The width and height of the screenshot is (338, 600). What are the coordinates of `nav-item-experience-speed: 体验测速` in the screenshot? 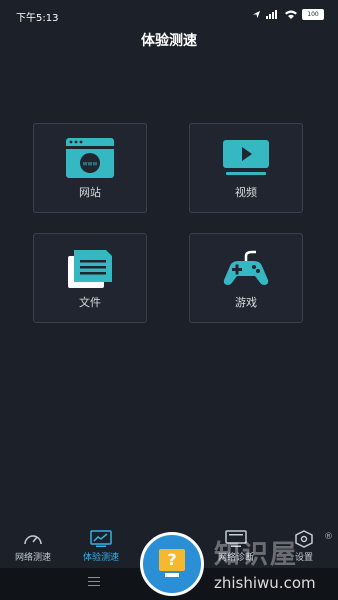 It's located at (101, 546).